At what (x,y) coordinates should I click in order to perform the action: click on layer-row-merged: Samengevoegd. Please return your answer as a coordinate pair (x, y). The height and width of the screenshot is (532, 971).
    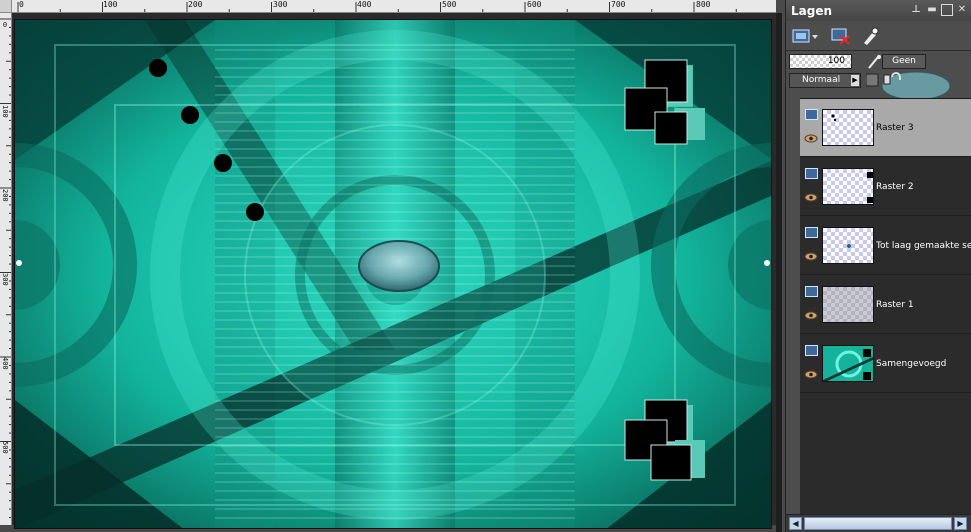
    Looking at the image, I should click on (885, 364).